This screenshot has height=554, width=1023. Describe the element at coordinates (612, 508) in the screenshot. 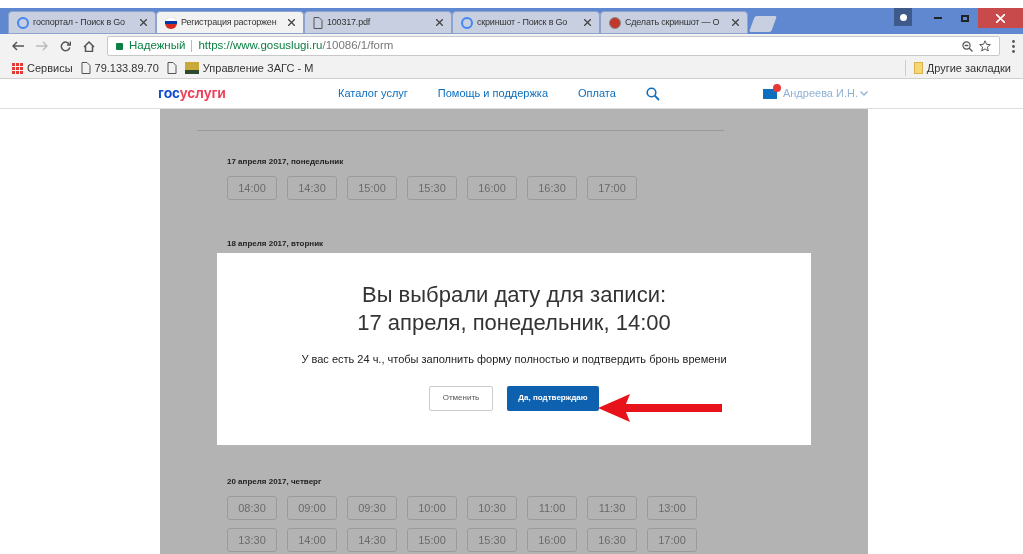

I see `time-slot-button: 11:30` at that location.